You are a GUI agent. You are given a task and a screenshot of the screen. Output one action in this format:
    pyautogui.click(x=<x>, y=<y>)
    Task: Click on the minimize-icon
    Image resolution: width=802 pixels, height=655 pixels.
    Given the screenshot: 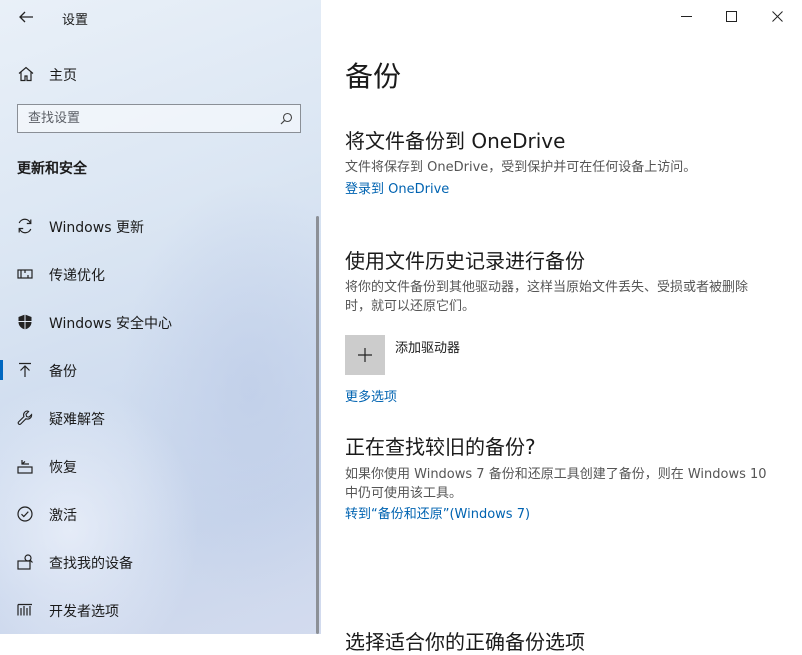 What is the action you would take?
    pyautogui.click(x=686, y=16)
    